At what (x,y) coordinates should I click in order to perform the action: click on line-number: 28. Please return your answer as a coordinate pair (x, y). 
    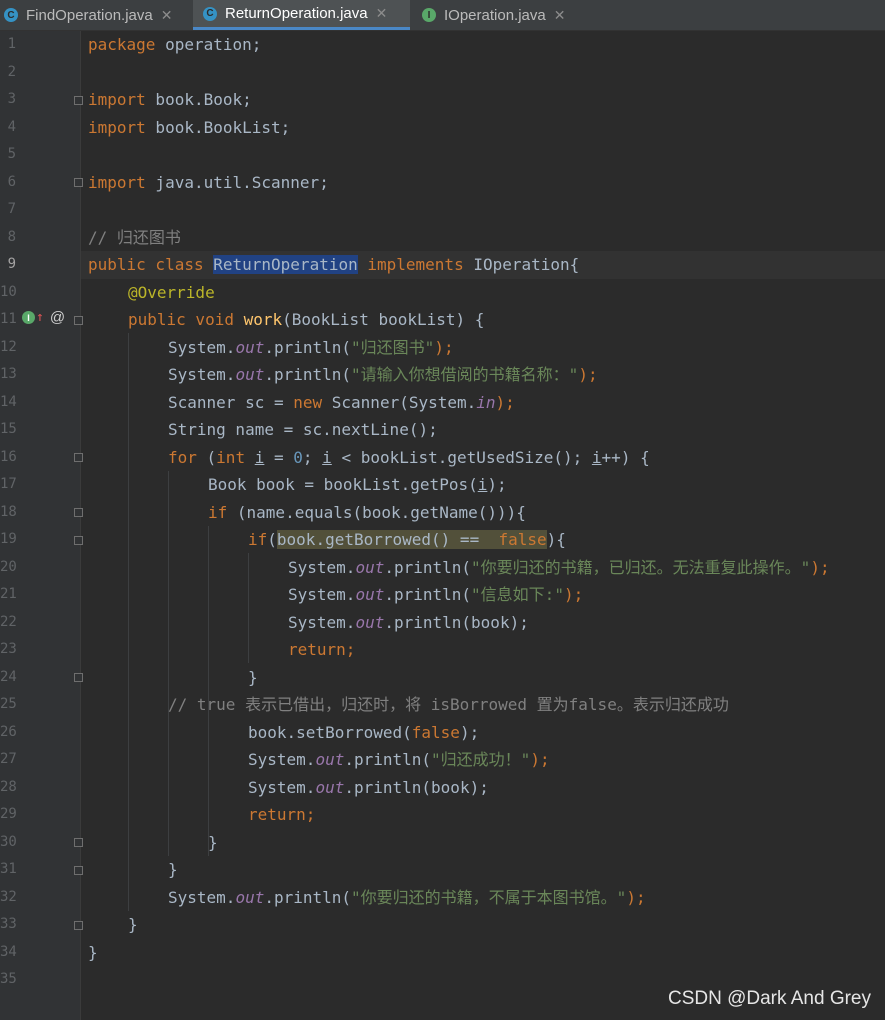
    Looking at the image, I should click on (8, 786).